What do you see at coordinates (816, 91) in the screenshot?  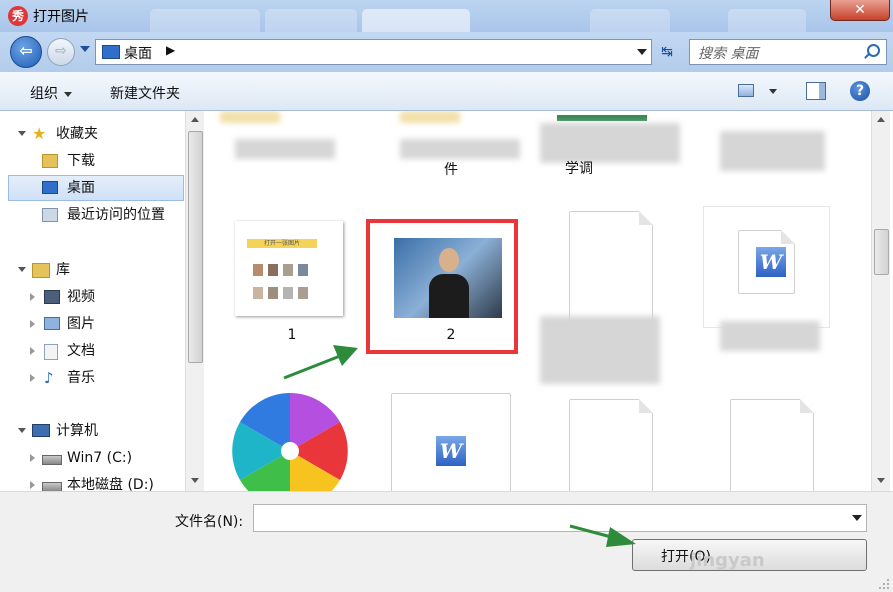 I see `preview-pane-icon` at bounding box center [816, 91].